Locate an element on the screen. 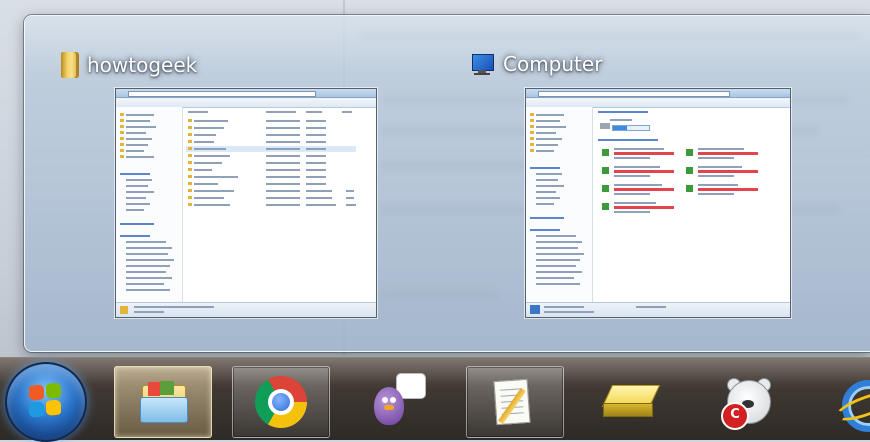  thumbnail-title-label: Computer is located at coordinates (553, 64).